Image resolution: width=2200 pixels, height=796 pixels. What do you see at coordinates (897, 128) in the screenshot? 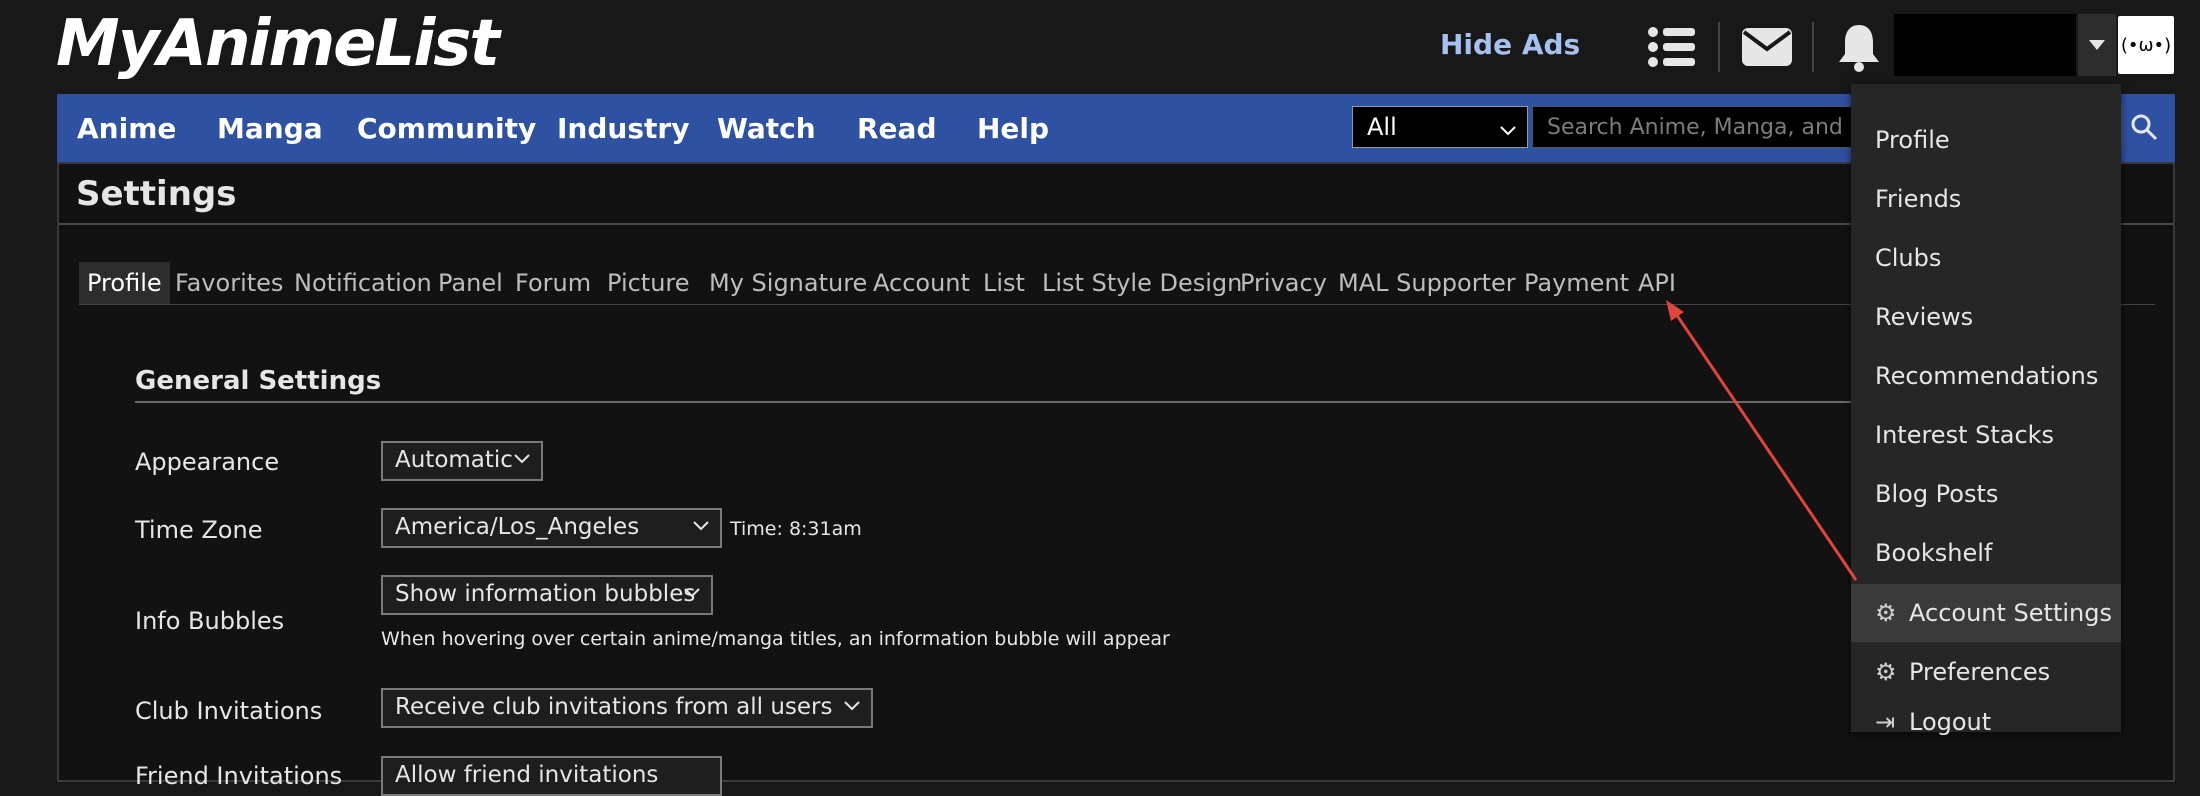
I see `nav-read: Read` at bounding box center [897, 128].